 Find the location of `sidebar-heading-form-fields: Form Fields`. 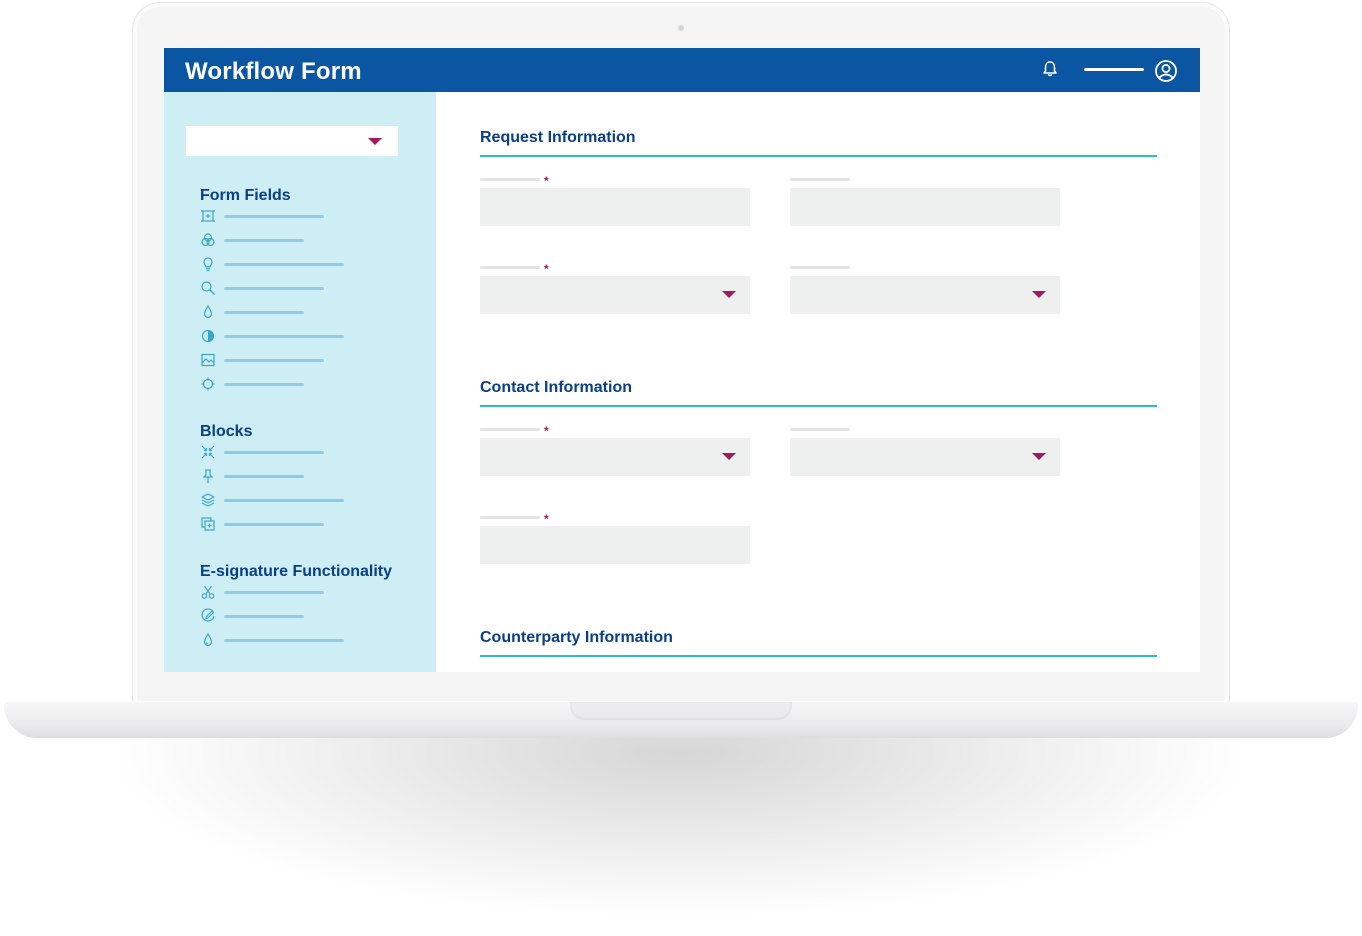

sidebar-heading-form-fields: Form Fields is located at coordinates (245, 195).